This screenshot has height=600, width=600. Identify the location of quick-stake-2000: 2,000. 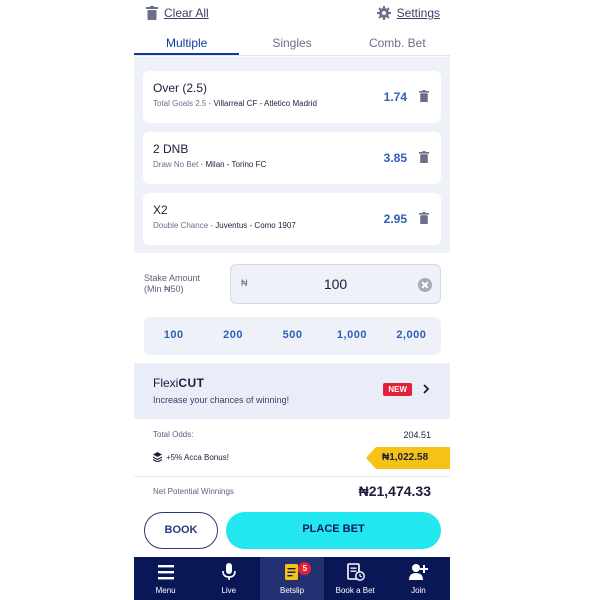
(411, 336).